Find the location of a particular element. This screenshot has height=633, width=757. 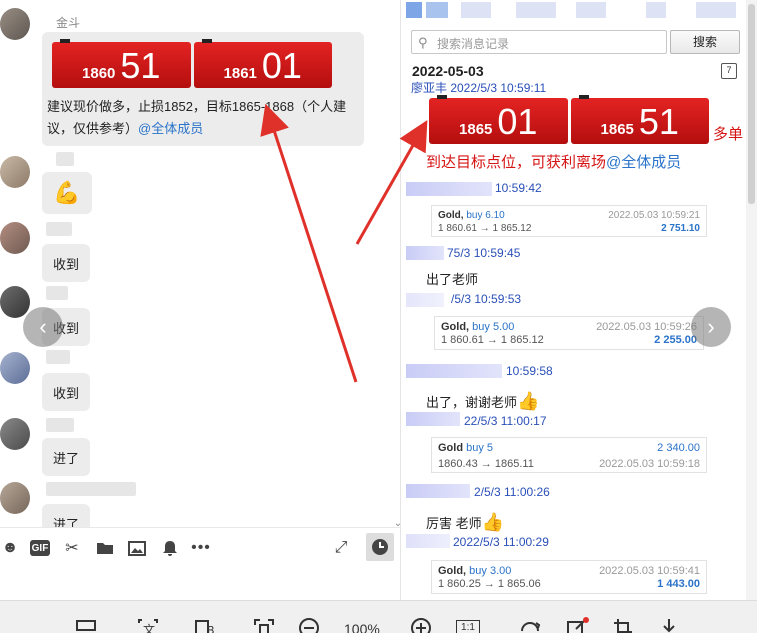

download-icon is located at coordinates (669, 625).